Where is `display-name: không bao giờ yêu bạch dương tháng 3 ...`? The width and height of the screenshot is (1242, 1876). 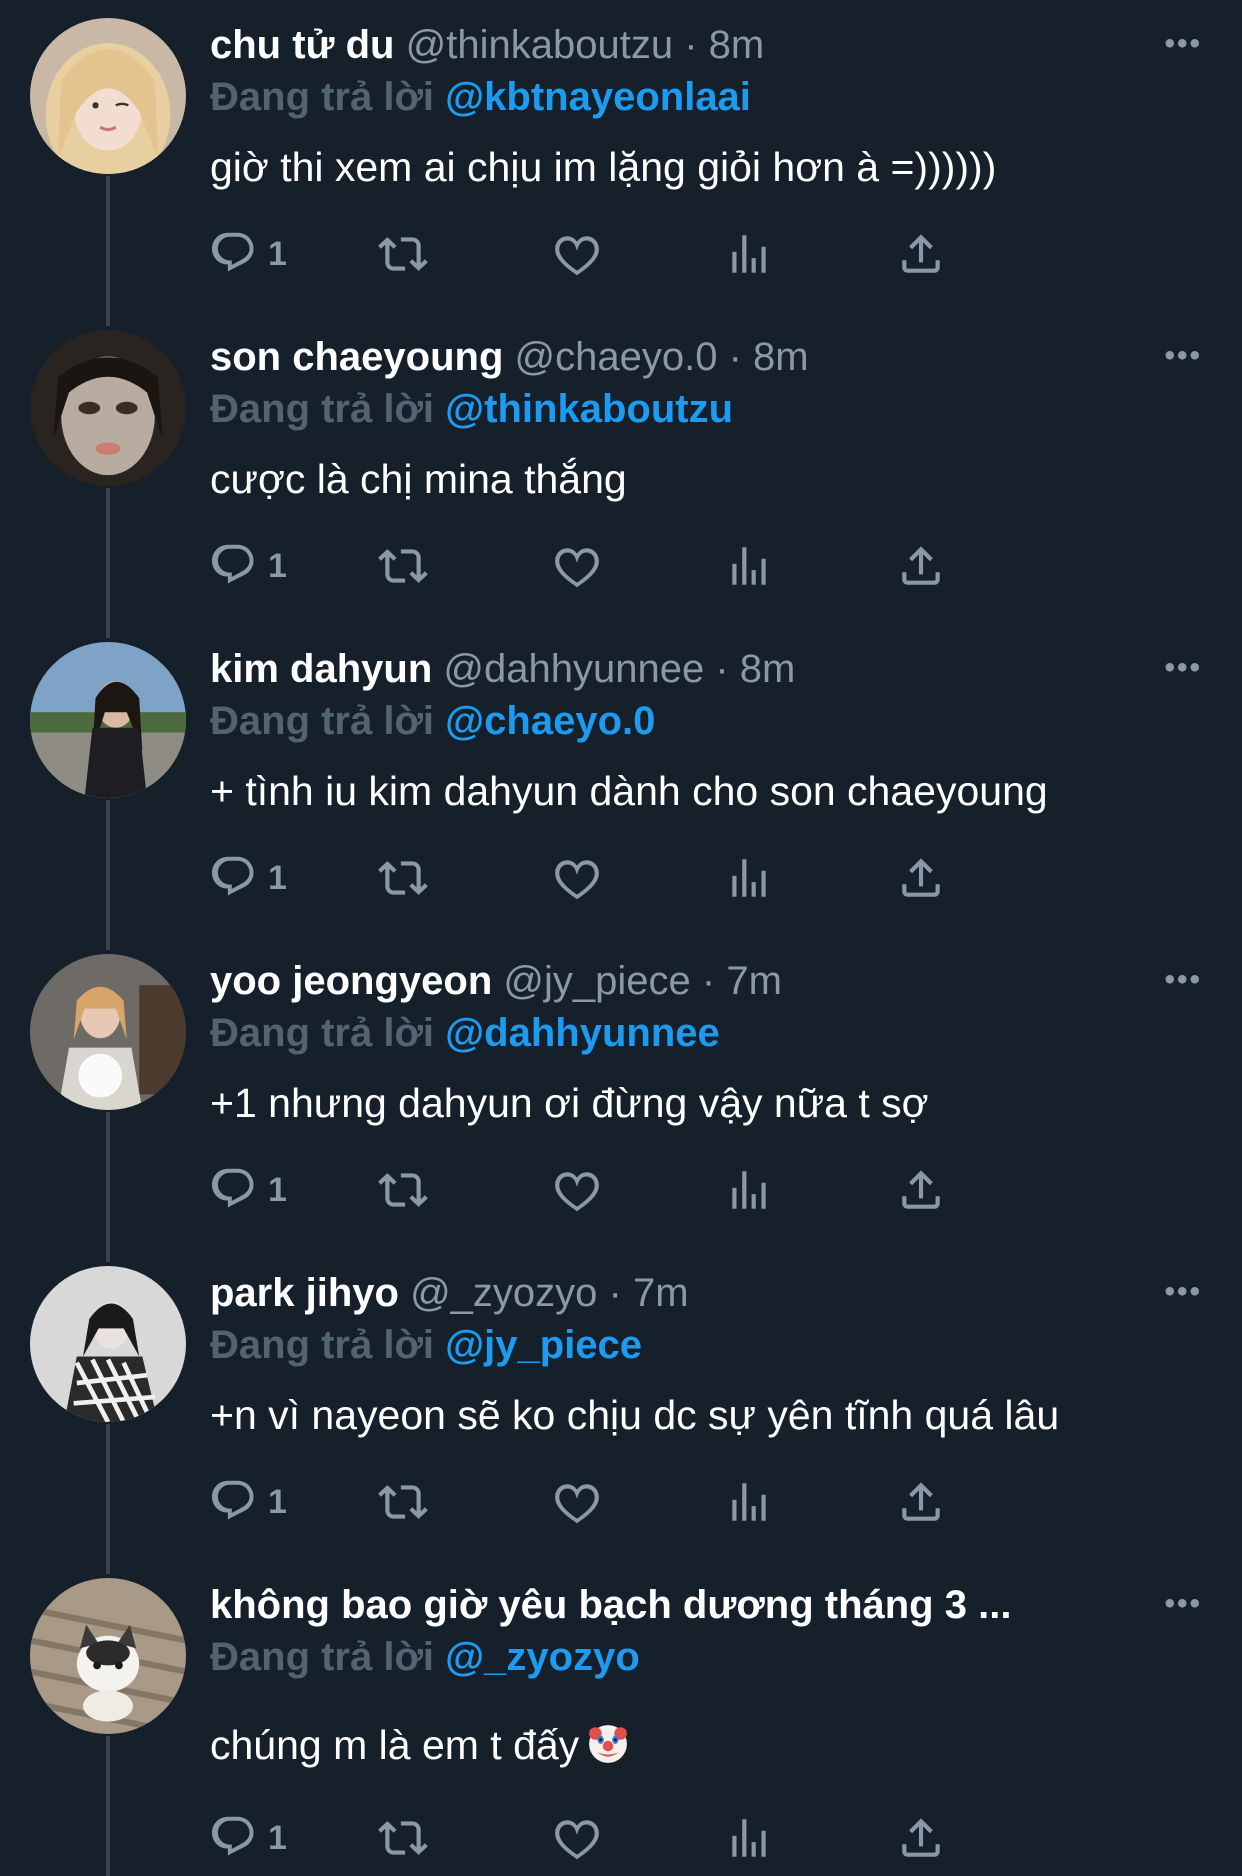
display-name: không bao giờ yêu bạch dương tháng 3 ... is located at coordinates (610, 1605).